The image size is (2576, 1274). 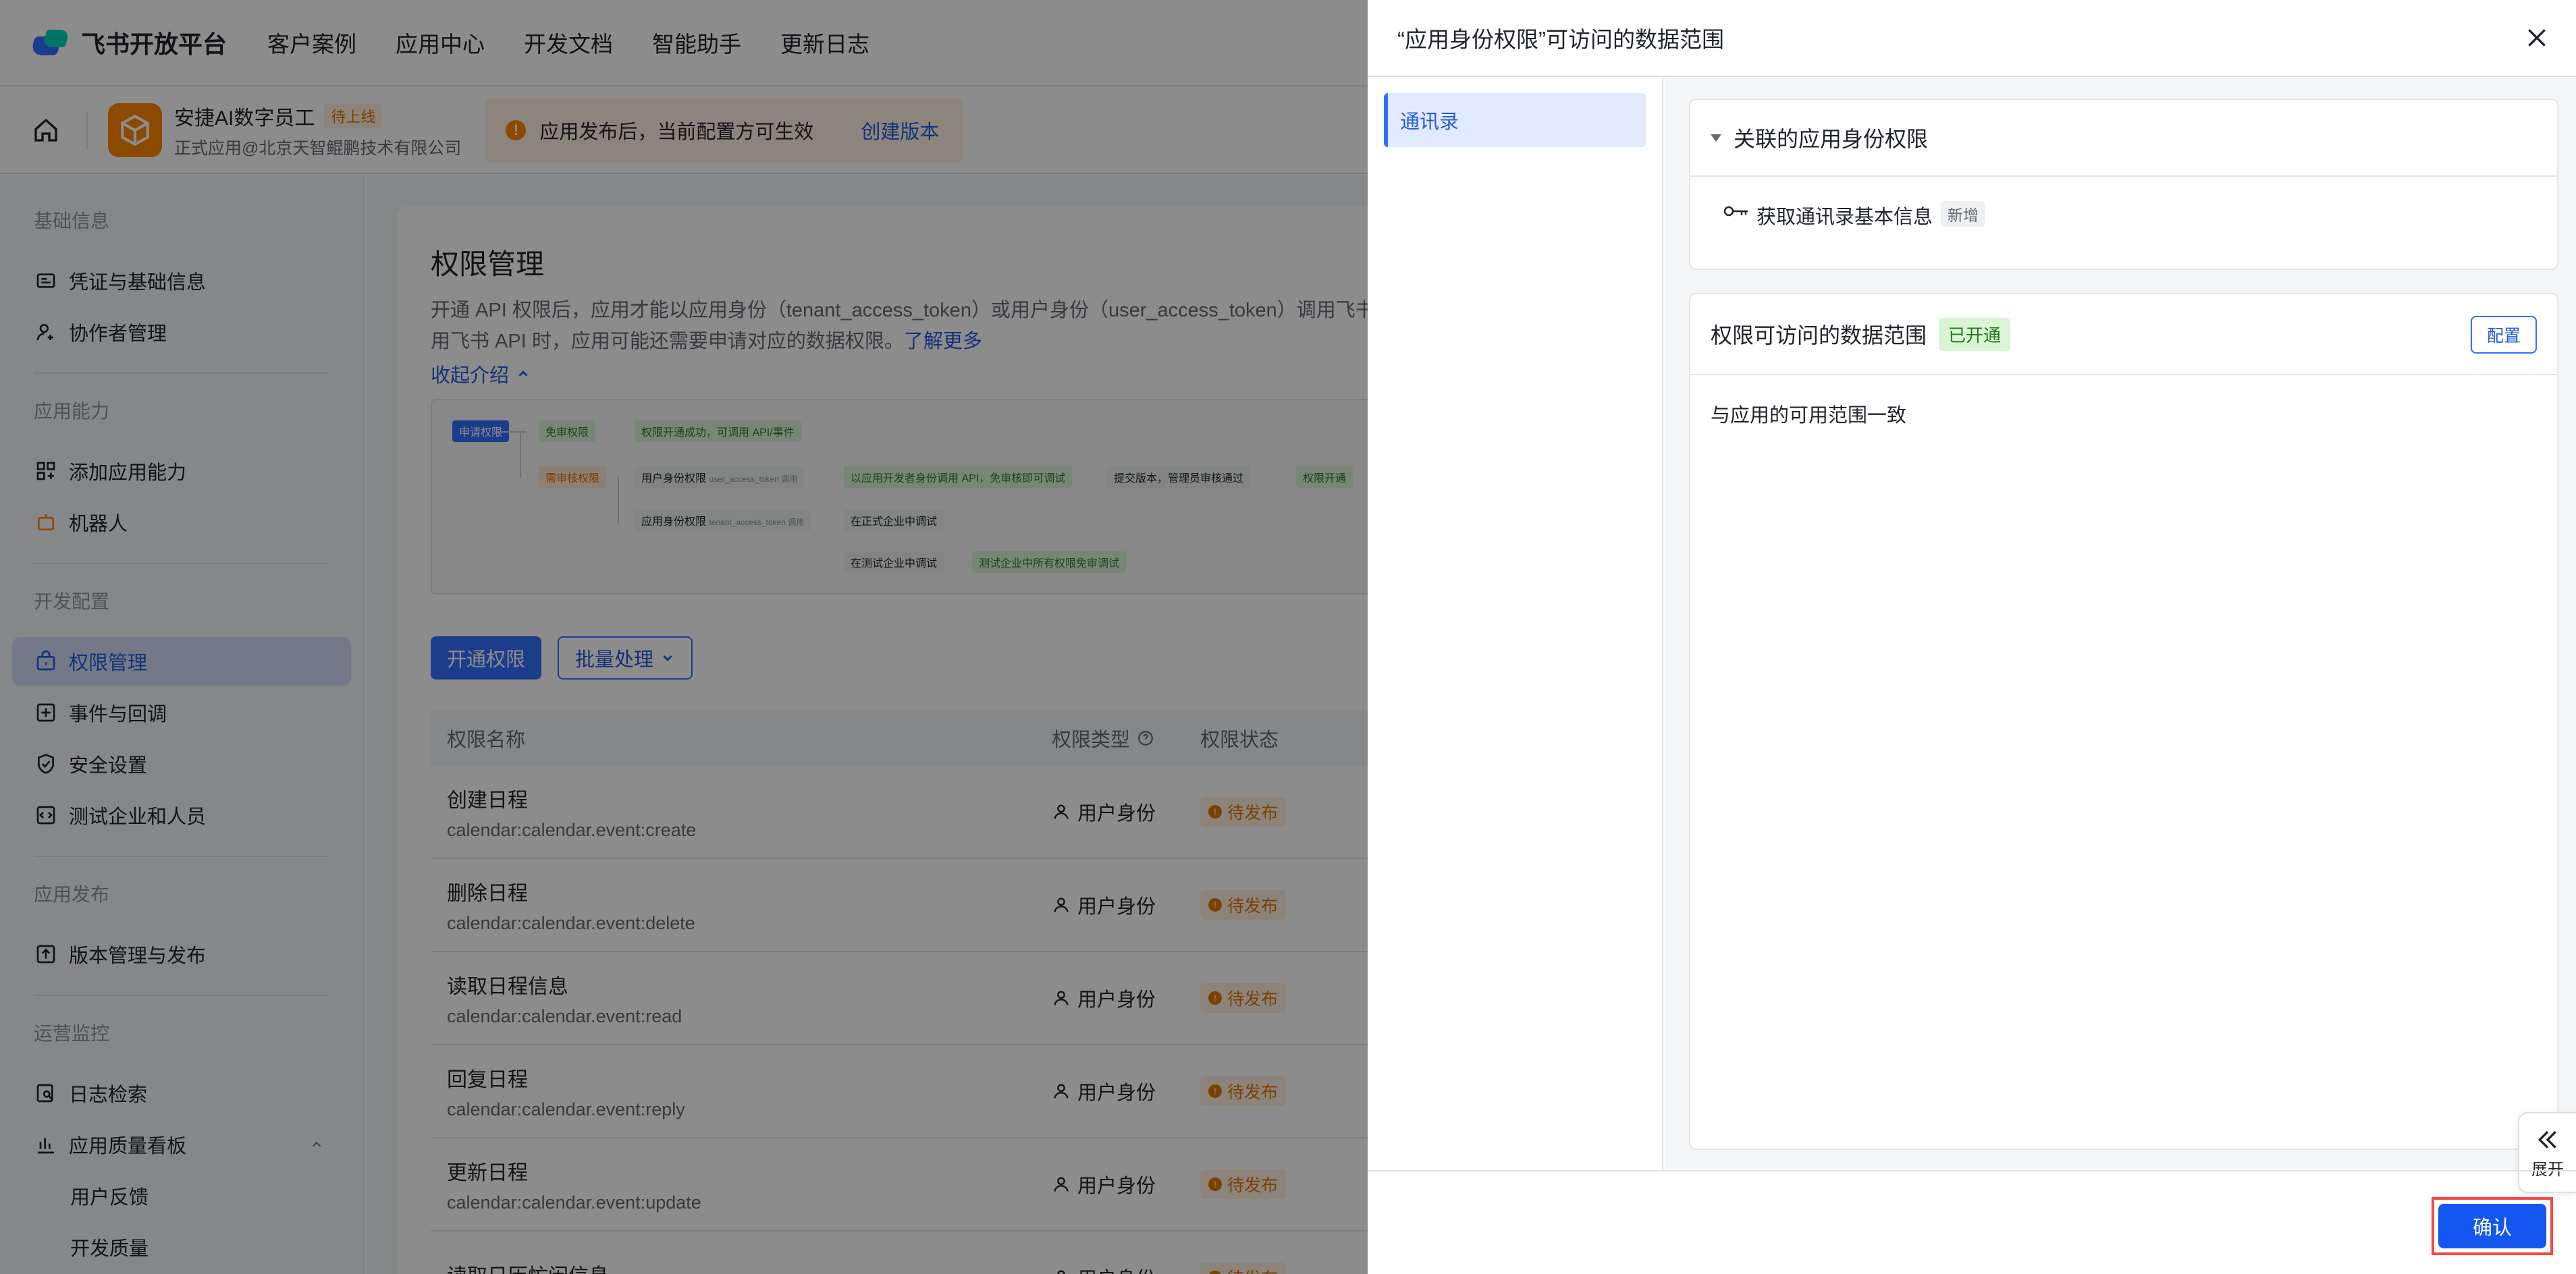 I want to click on drawer-title: “应用身份权限”可访问的数据范围, so click(x=1560, y=39).